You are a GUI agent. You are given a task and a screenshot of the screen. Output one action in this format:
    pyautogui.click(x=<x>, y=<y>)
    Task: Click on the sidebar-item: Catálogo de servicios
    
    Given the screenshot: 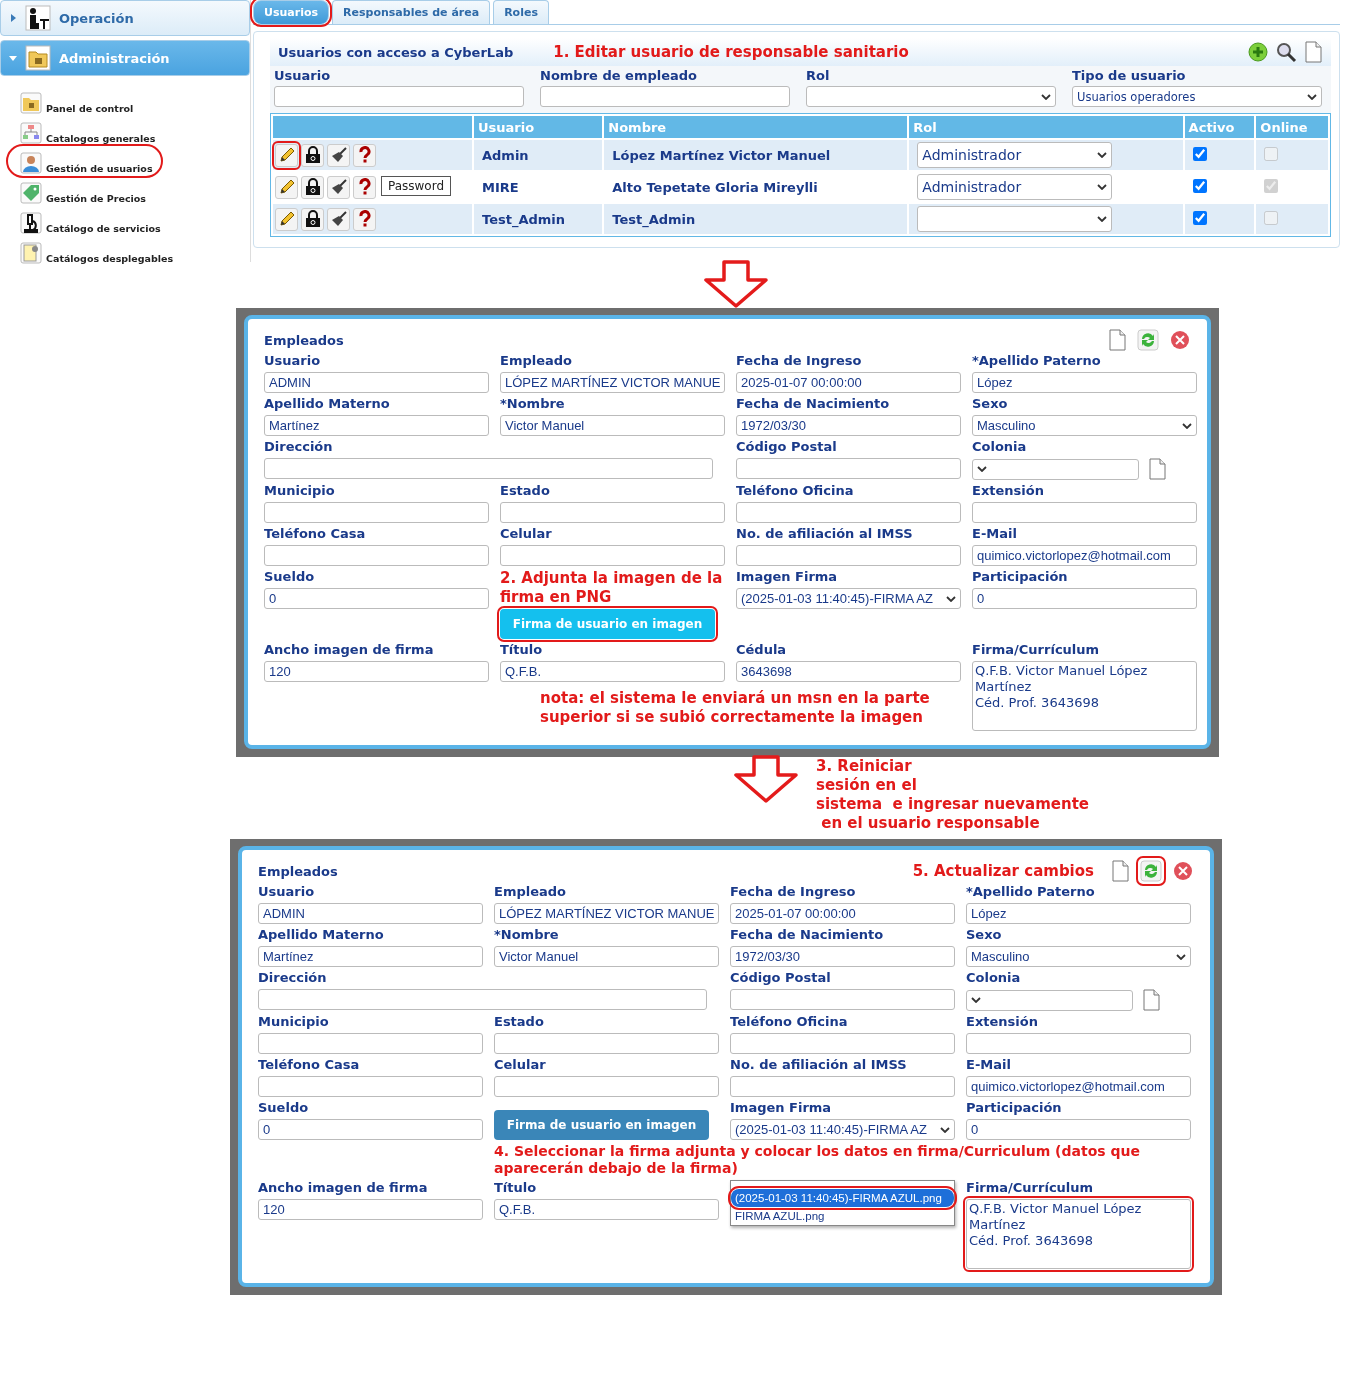 What is the action you would take?
    pyautogui.click(x=93, y=221)
    